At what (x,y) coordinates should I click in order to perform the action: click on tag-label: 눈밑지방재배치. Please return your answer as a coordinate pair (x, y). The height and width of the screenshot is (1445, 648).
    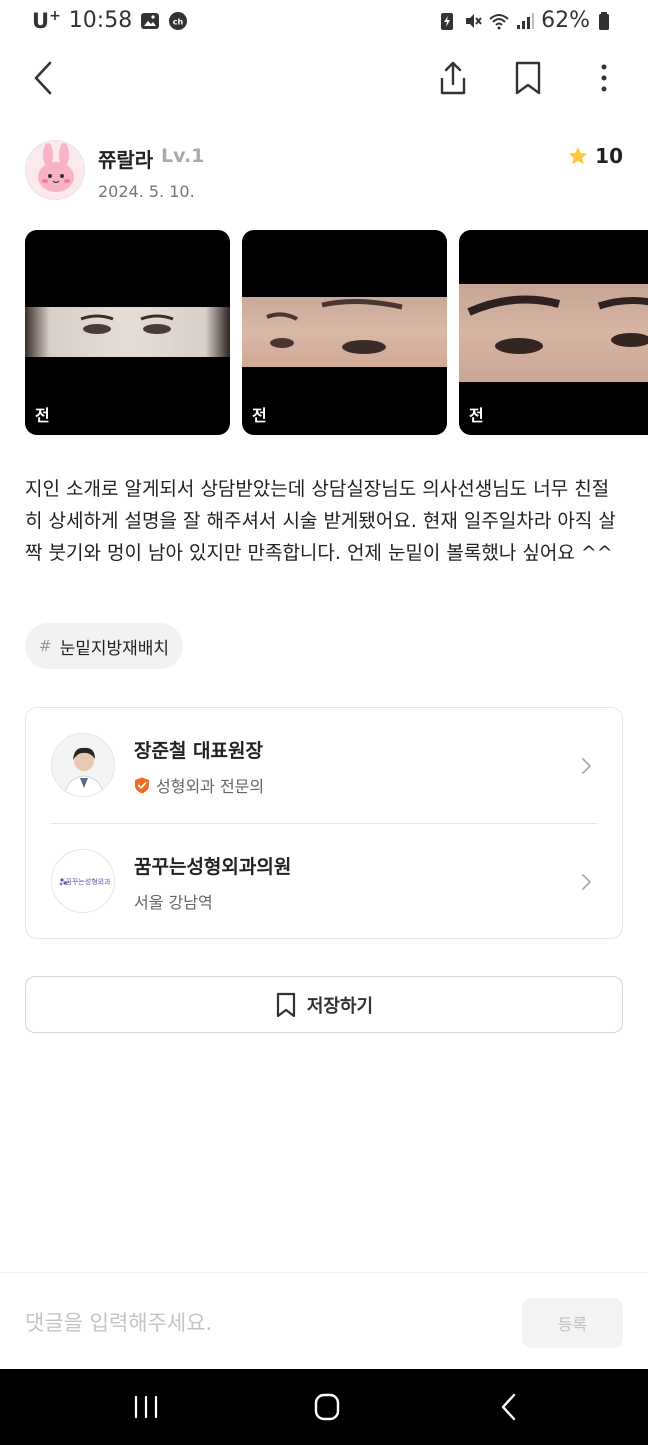
    Looking at the image, I should click on (114, 648).